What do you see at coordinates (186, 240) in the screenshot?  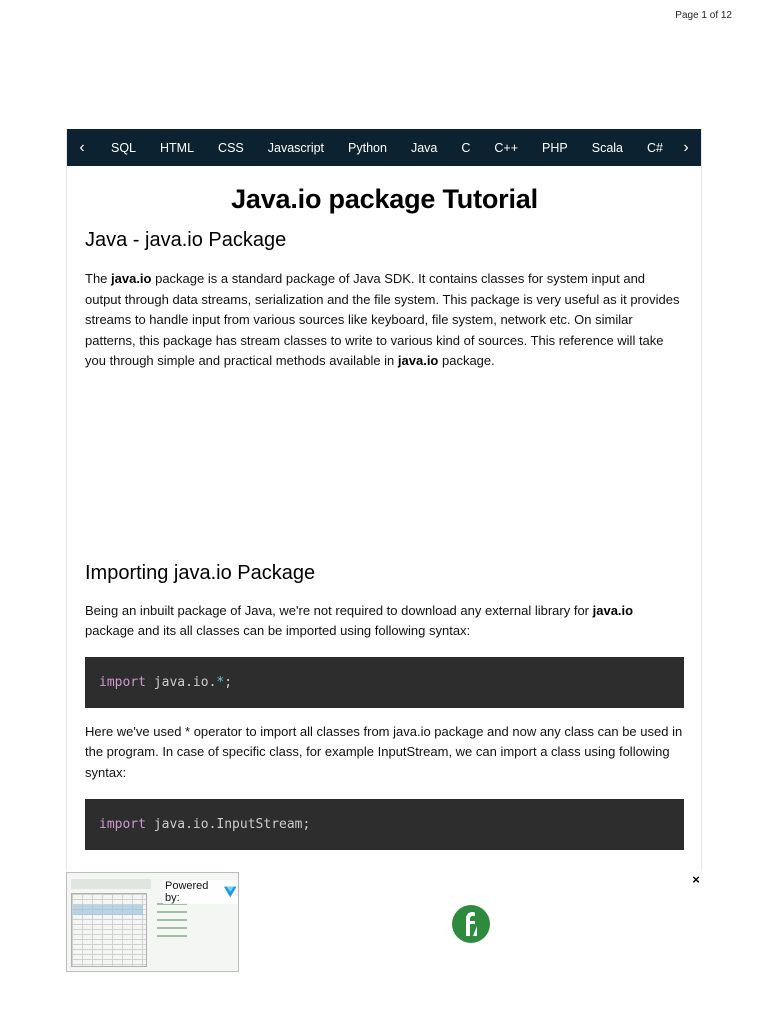 I see `section-heading-package: Java - java.io Package` at bounding box center [186, 240].